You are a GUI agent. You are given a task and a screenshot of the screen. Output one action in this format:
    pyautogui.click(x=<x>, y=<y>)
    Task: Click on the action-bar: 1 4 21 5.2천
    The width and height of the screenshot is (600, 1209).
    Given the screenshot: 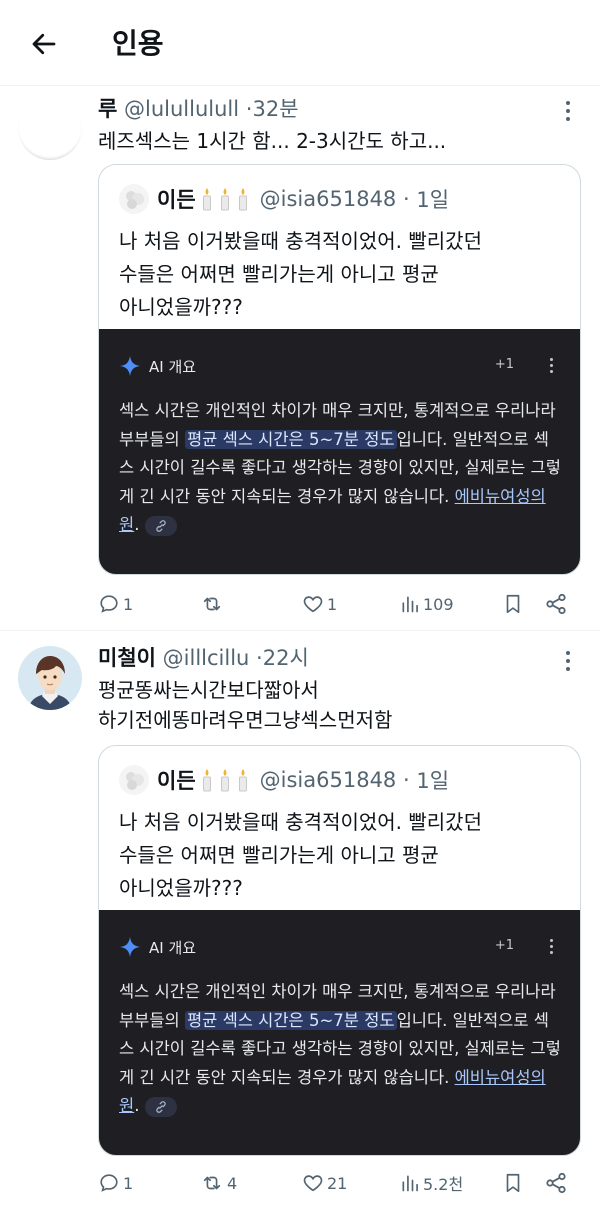 What is the action you would take?
    pyautogui.click(x=338, y=1183)
    